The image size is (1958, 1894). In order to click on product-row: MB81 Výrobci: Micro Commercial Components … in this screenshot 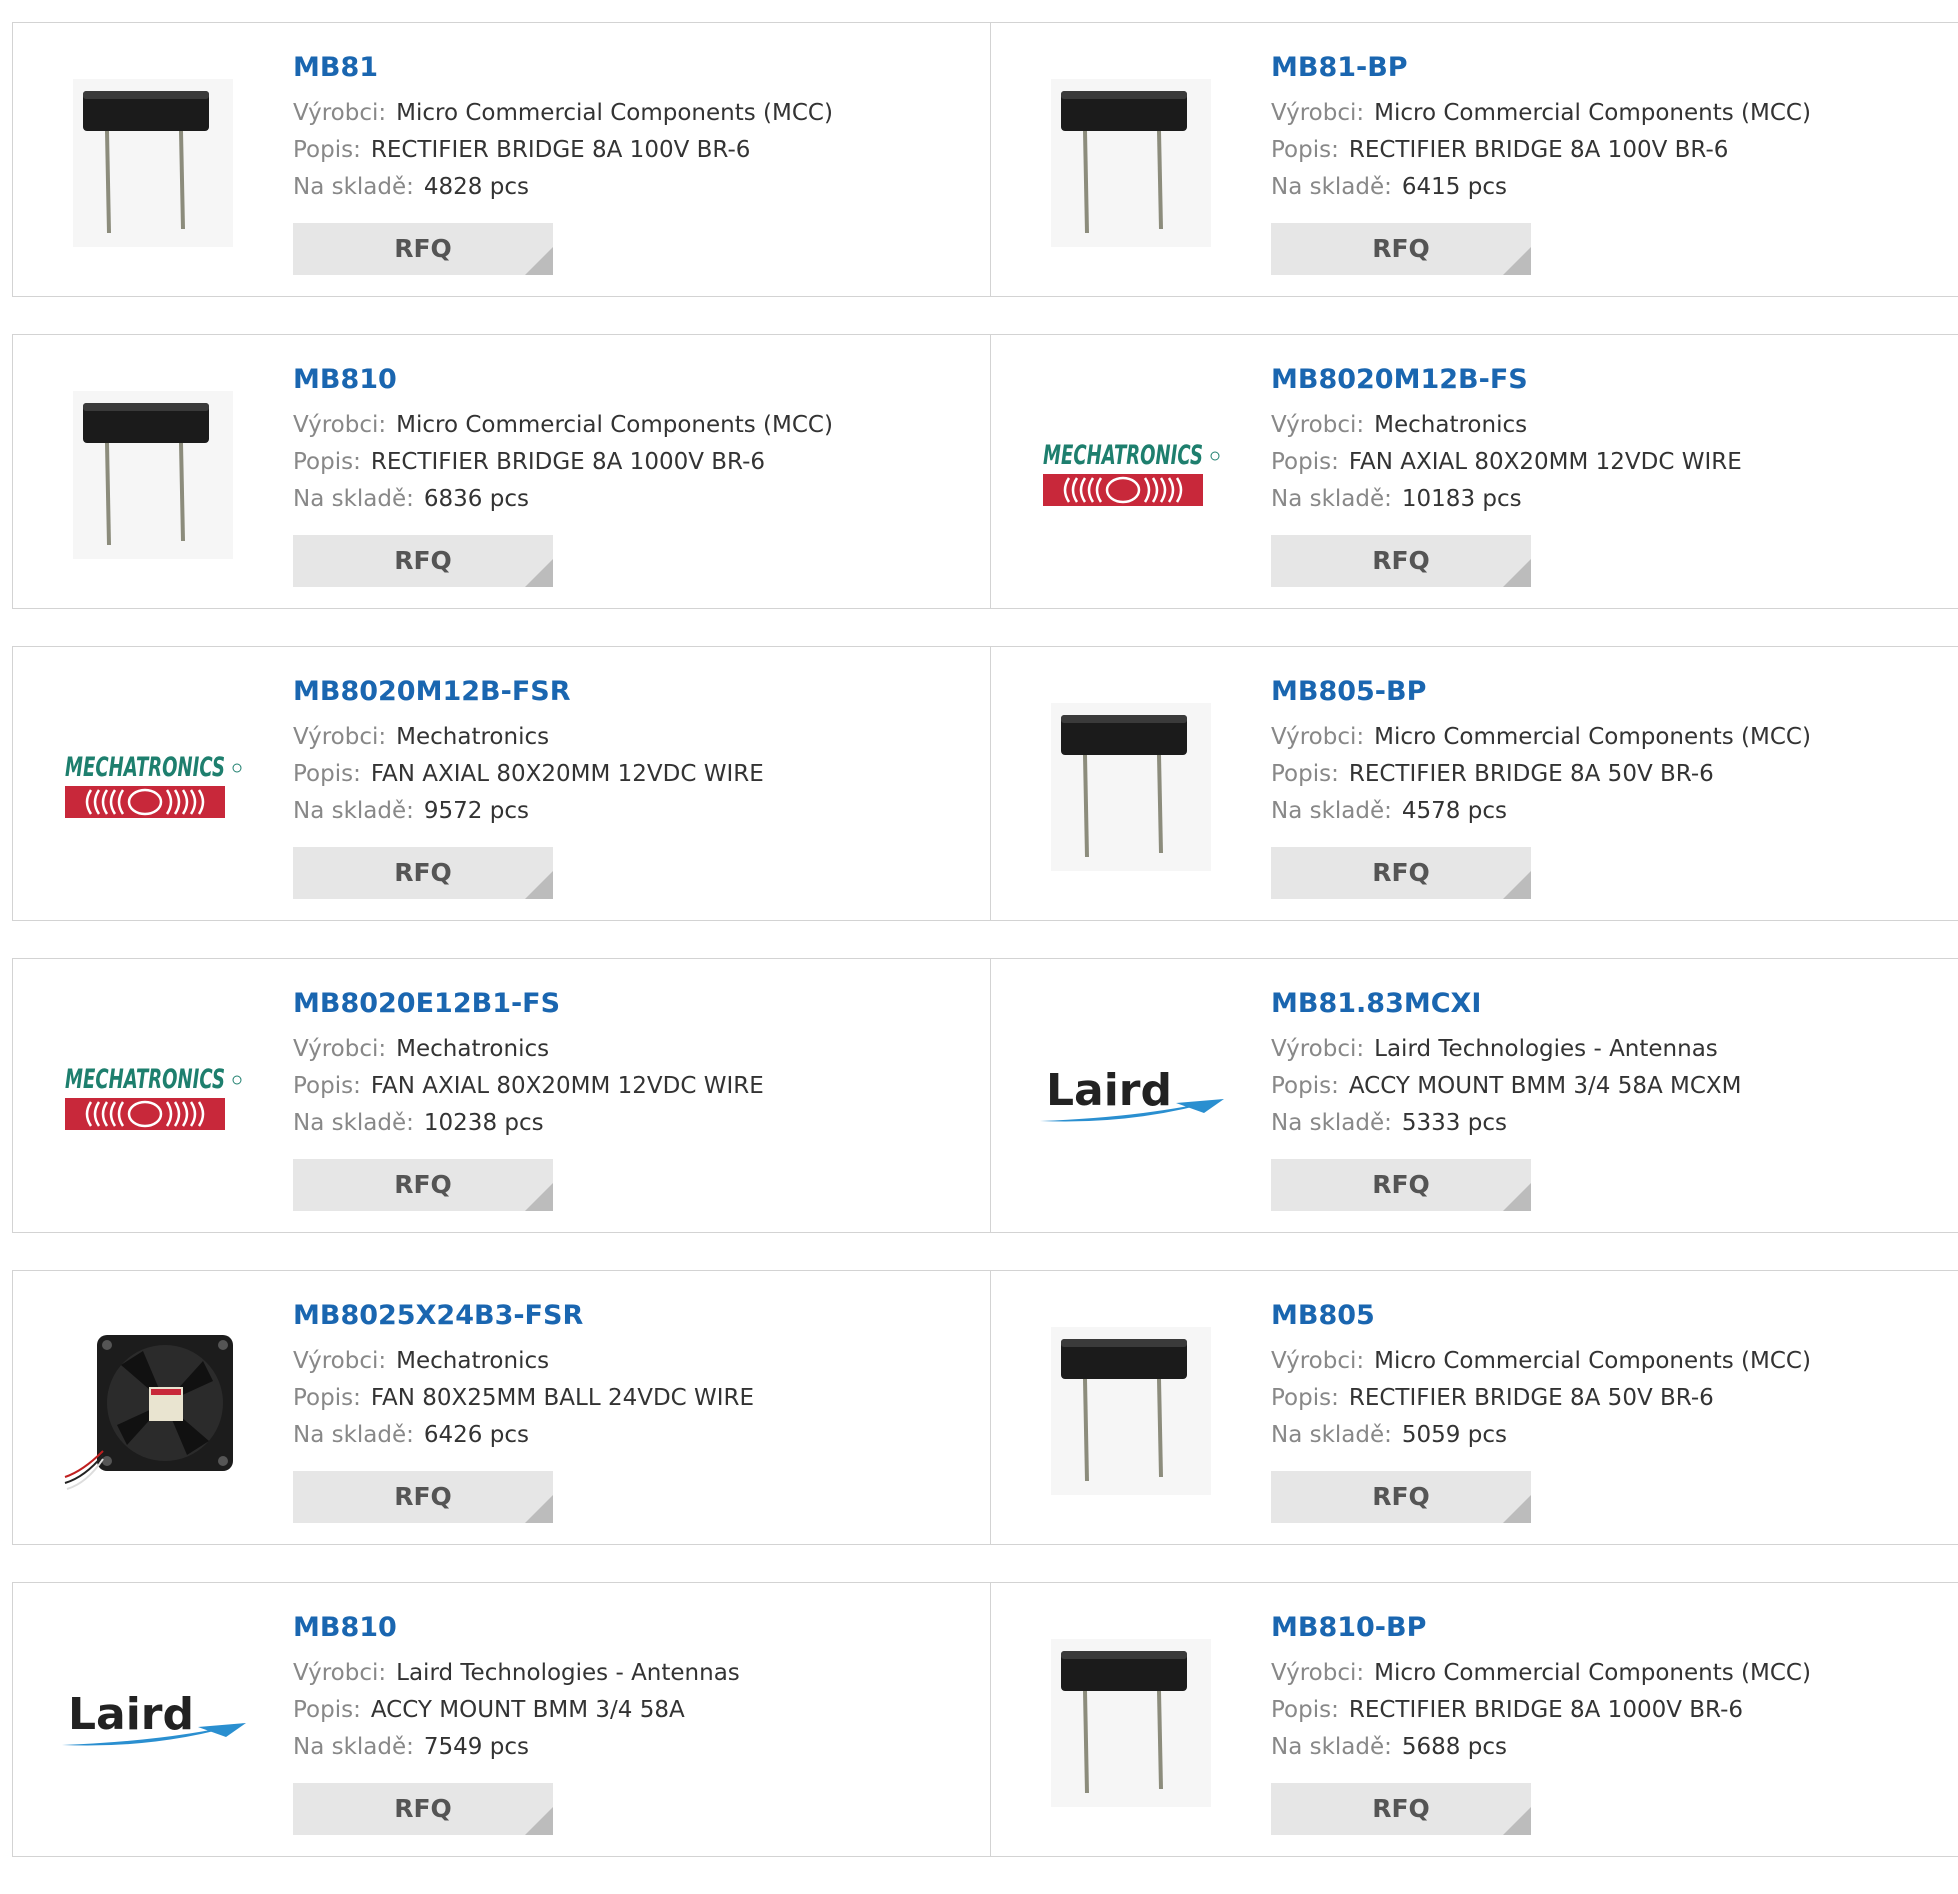, I will do `click(985, 159)`.